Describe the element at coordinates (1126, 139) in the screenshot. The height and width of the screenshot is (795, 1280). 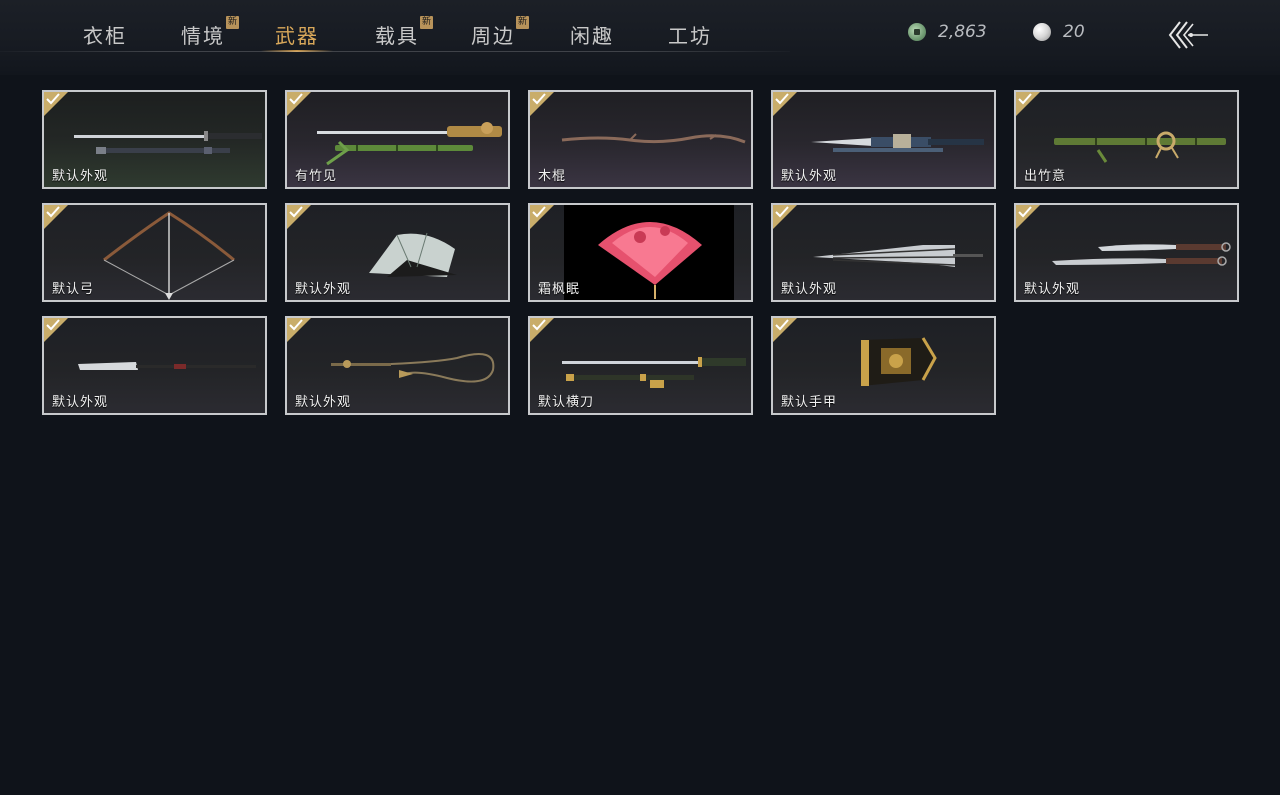
I see `weapon-card: 出竹意` at that location.